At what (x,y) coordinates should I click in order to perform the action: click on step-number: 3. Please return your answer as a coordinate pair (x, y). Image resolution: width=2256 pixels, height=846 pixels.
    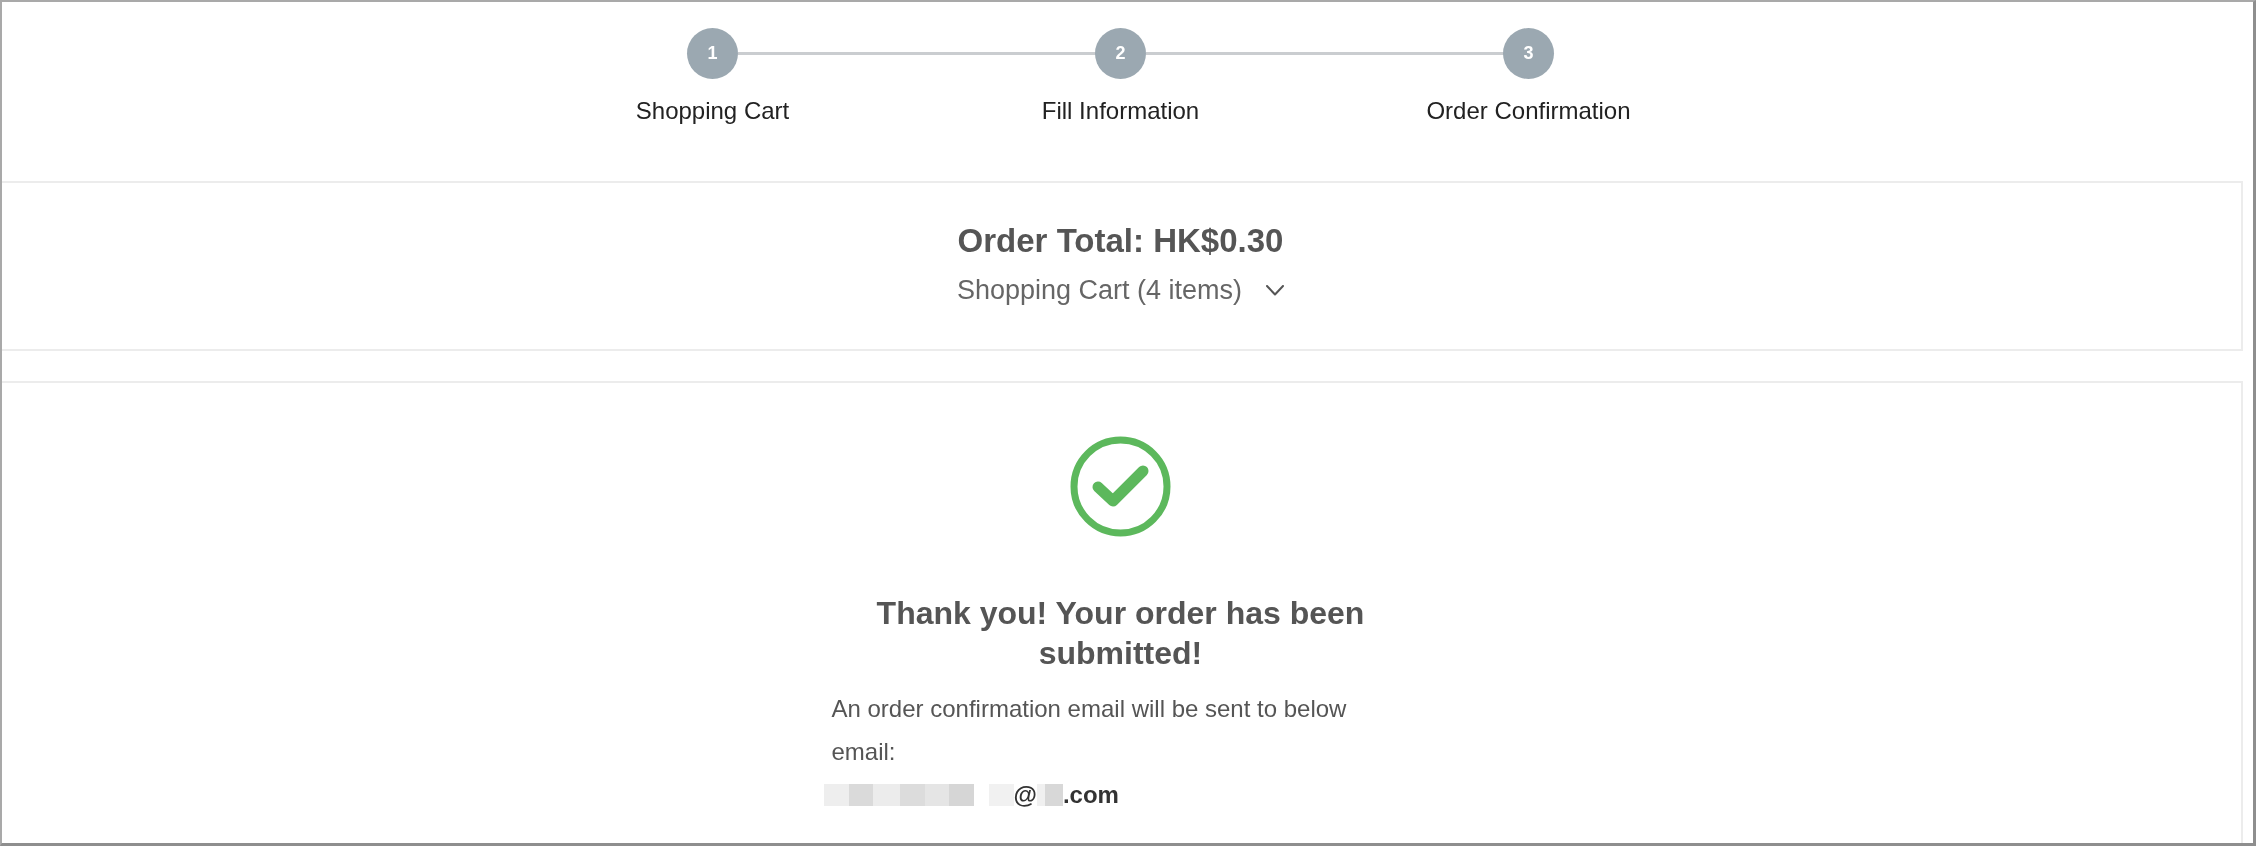
    Looking at the image, I should click on (1528, 53).